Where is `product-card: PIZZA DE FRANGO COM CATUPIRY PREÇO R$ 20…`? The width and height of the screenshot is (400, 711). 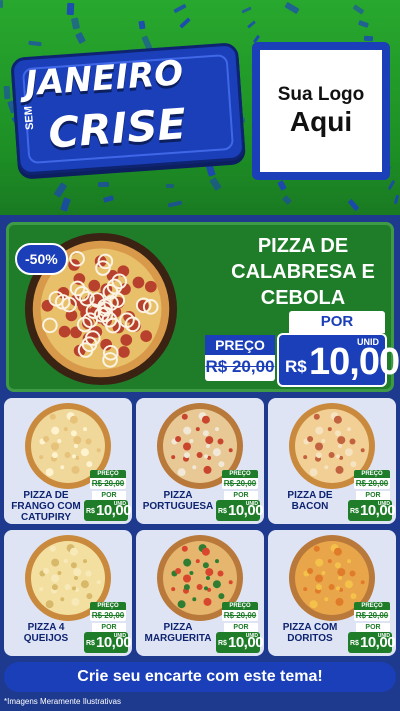
product-card: PIZZA DE FRANGO COM CATUPIRY PREÇO R$ 20… is located at coordinates (68, 461).